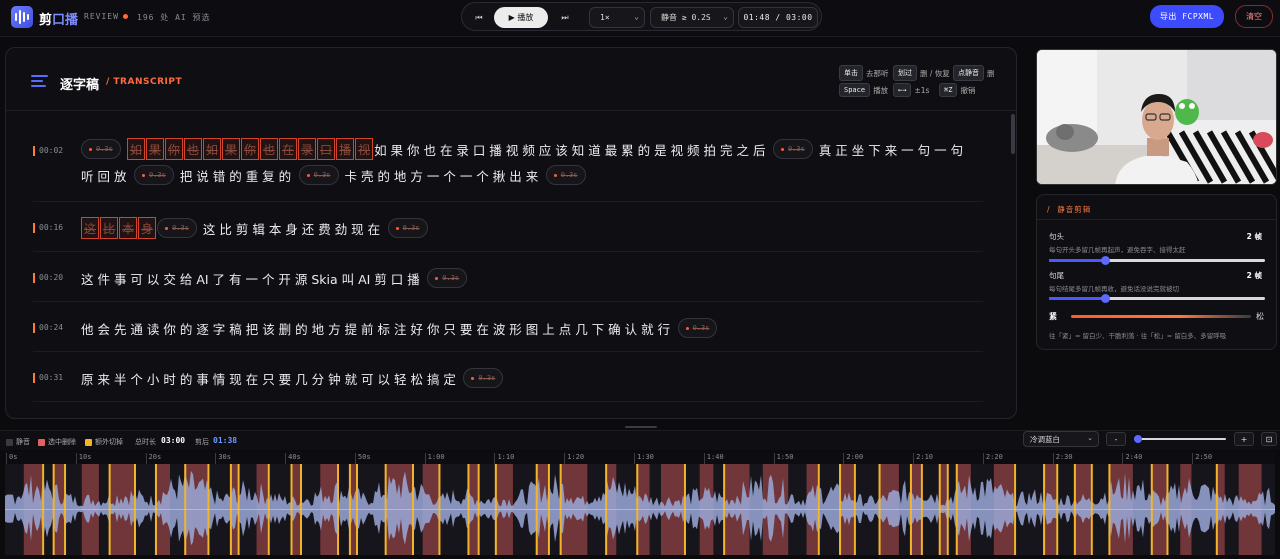 The width and height of the screenshot is (1280, 559). What do you see at coordinates (62, 442) in the screenshot?
I see `legend-selected-label: 选中删除` at bounding box center [62, 442].